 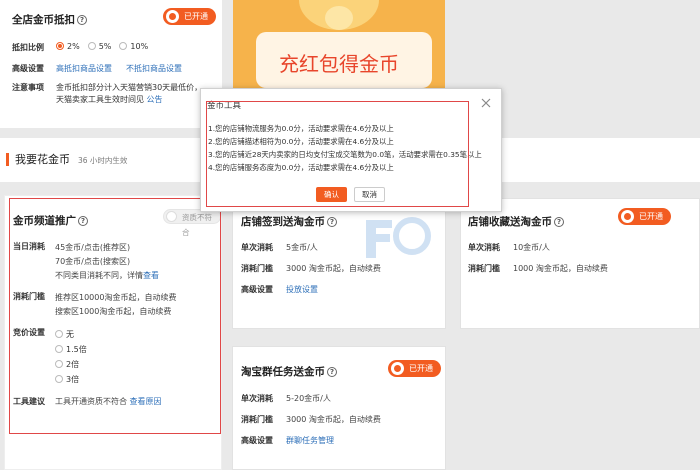 I want to click on delivery-settings-link: 投放设置, so click(x=302, y=289).